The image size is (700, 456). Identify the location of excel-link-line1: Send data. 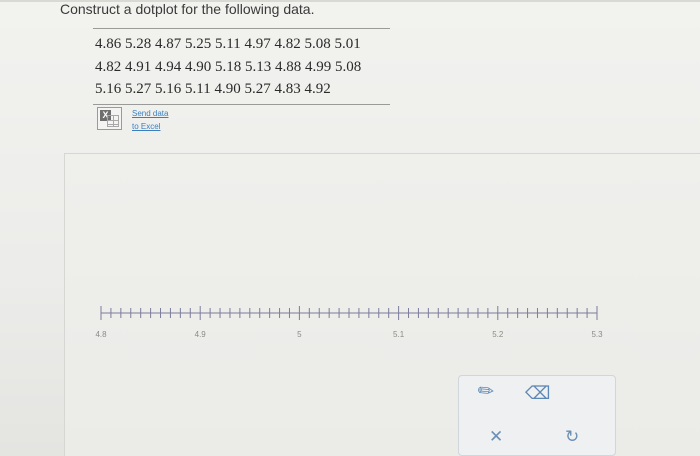
(150, 113).